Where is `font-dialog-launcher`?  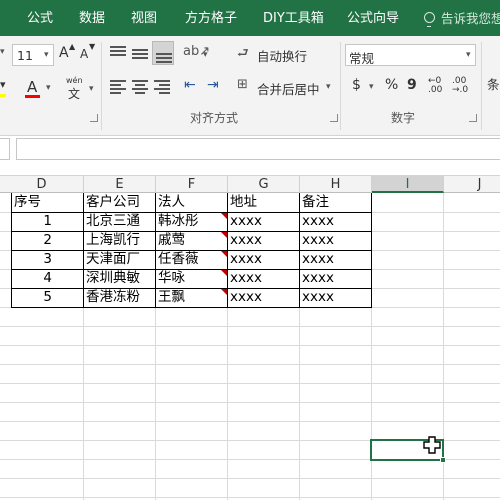 font-dialog-launcher is located at coordinates (94, 118).